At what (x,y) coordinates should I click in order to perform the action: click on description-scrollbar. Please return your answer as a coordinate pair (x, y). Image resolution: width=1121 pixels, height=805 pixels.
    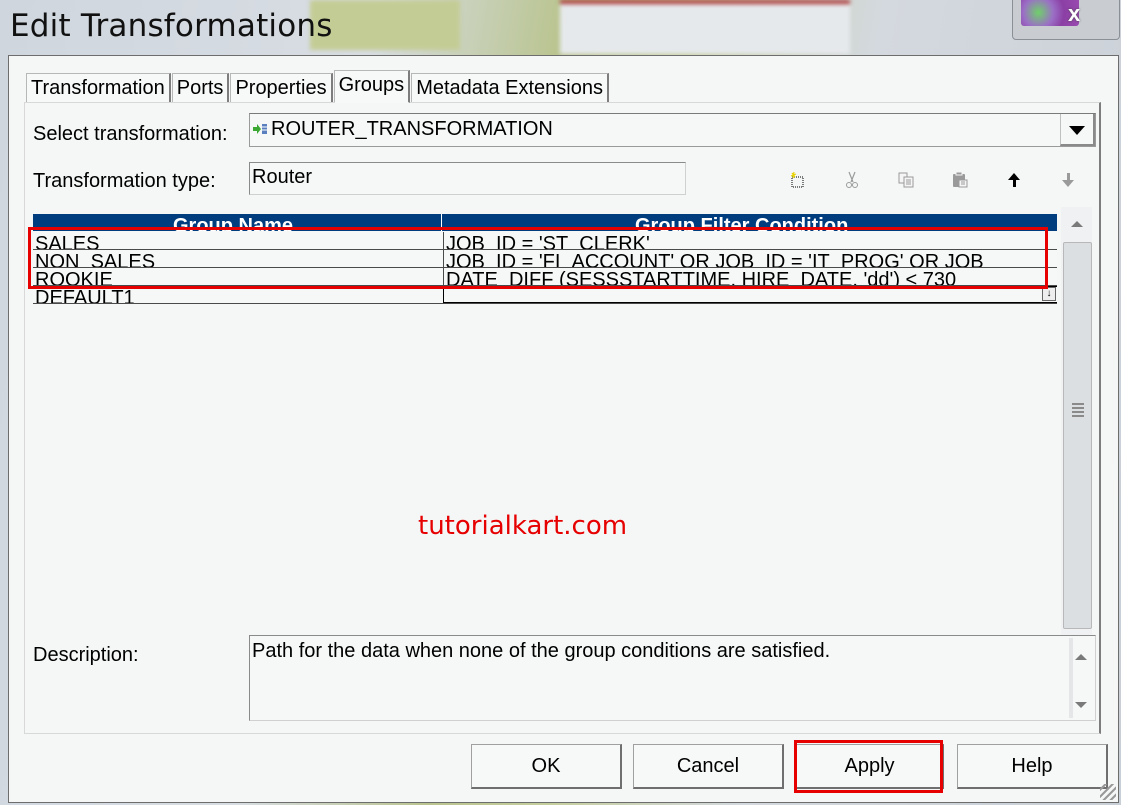
    Looking at the image, I should click on (1080, 678).